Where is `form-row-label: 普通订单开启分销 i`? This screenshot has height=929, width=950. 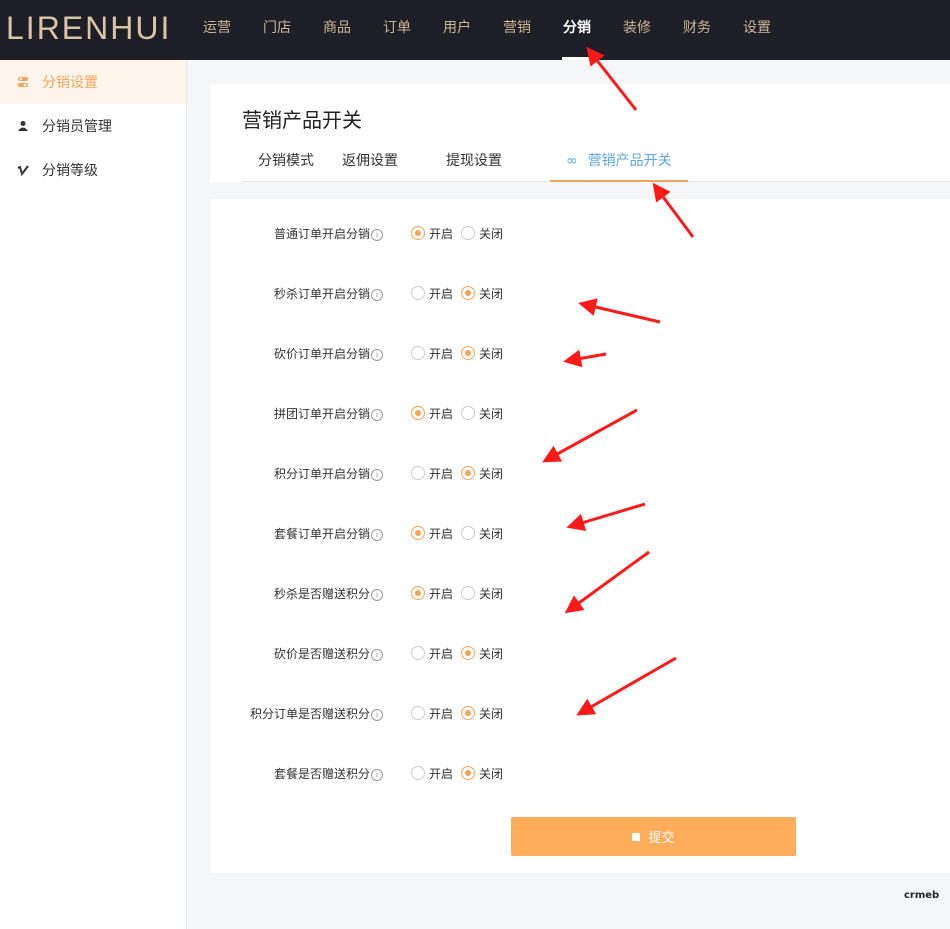
form-row-label: 普通订单开启分销 i is located at coordinates (296, 233).